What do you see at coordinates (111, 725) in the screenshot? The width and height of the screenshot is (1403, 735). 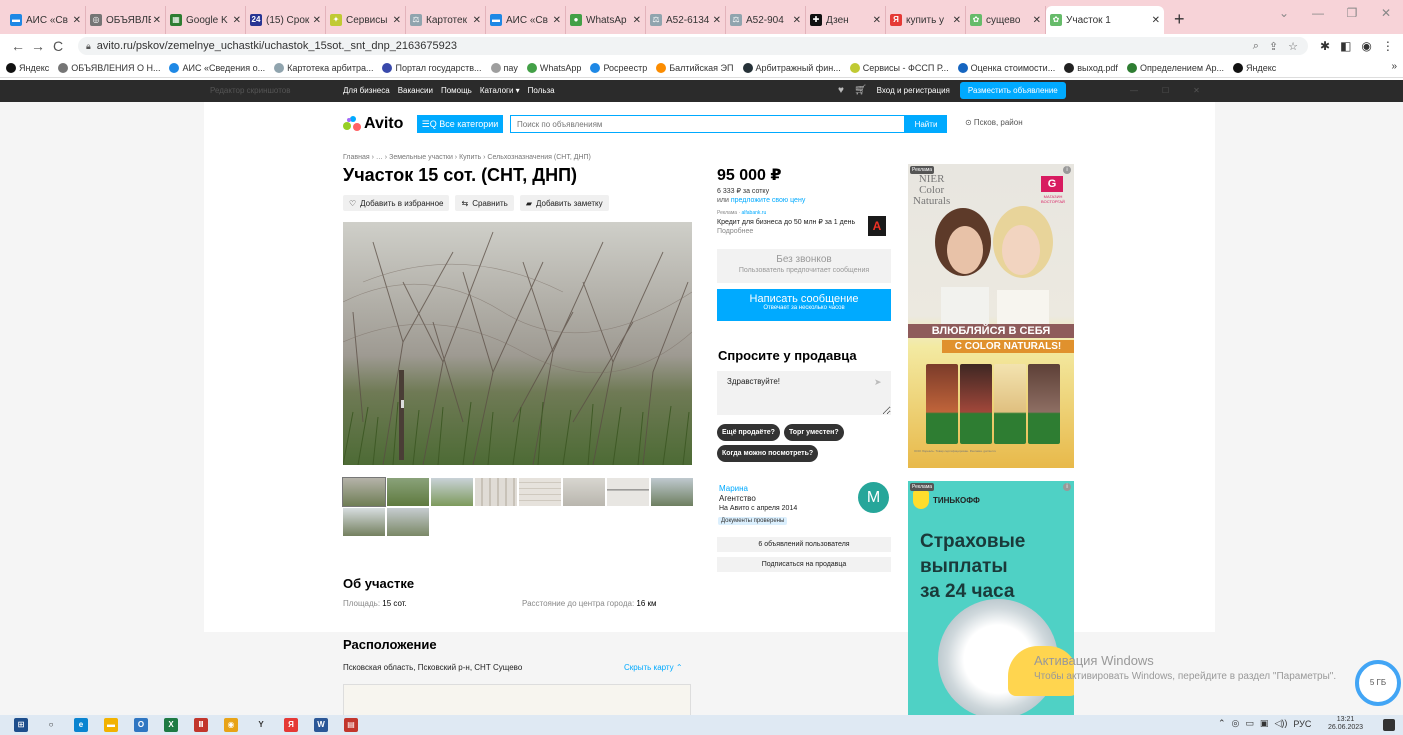 I see `file-explorer-icon: ▬` at bounding box center [111, 725].